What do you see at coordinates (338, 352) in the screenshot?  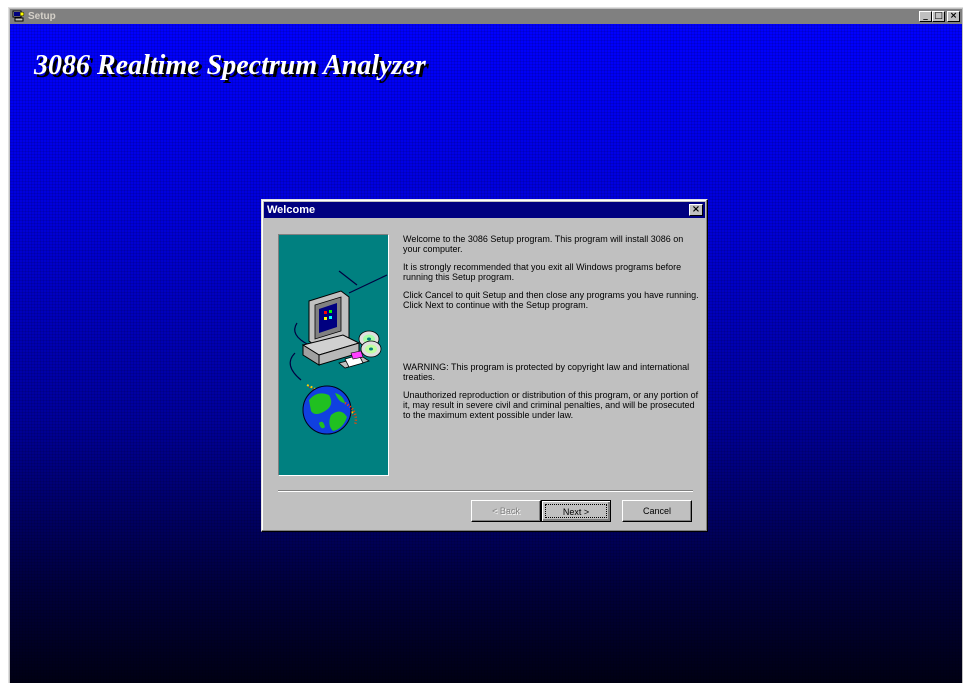 I see `illustration-graphic` at bounding box center [338, 352].